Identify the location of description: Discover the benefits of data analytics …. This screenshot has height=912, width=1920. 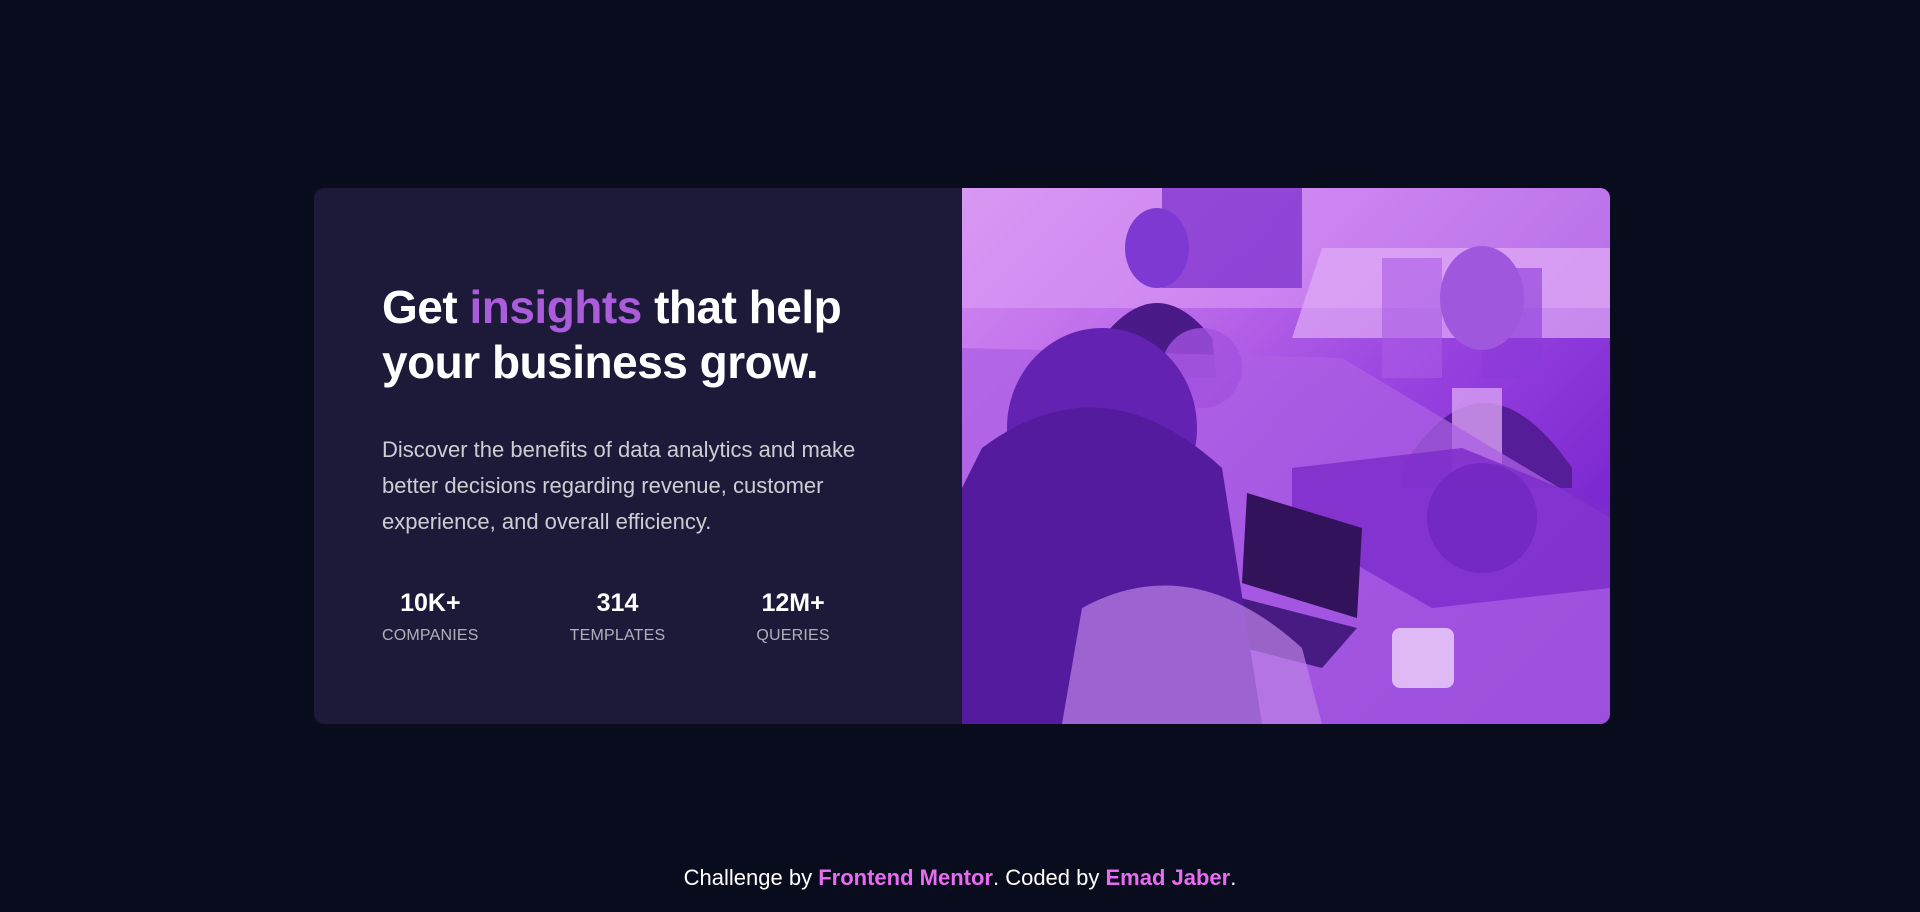
(619, 485).